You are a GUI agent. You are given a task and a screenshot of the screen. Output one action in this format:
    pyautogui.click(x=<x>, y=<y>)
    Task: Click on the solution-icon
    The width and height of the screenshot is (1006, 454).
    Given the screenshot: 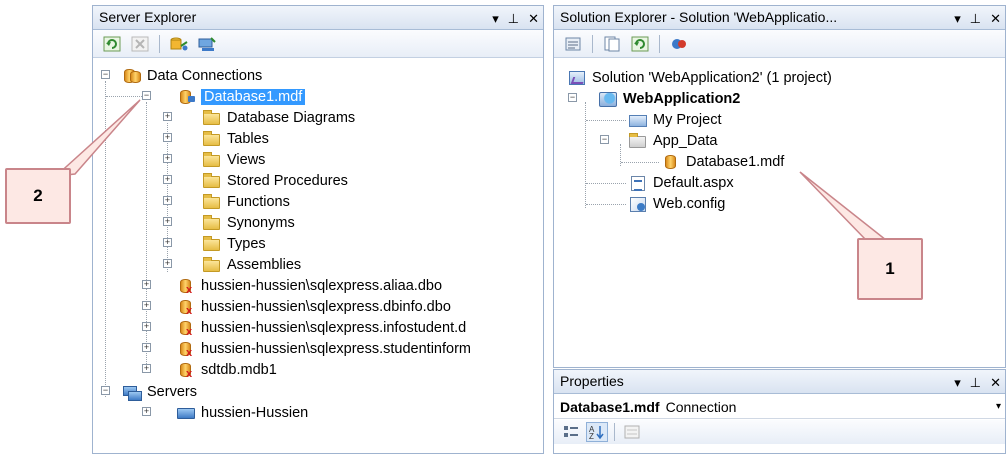 What is the action you would take?
    pyautogui.click(x=577, y=78)
    